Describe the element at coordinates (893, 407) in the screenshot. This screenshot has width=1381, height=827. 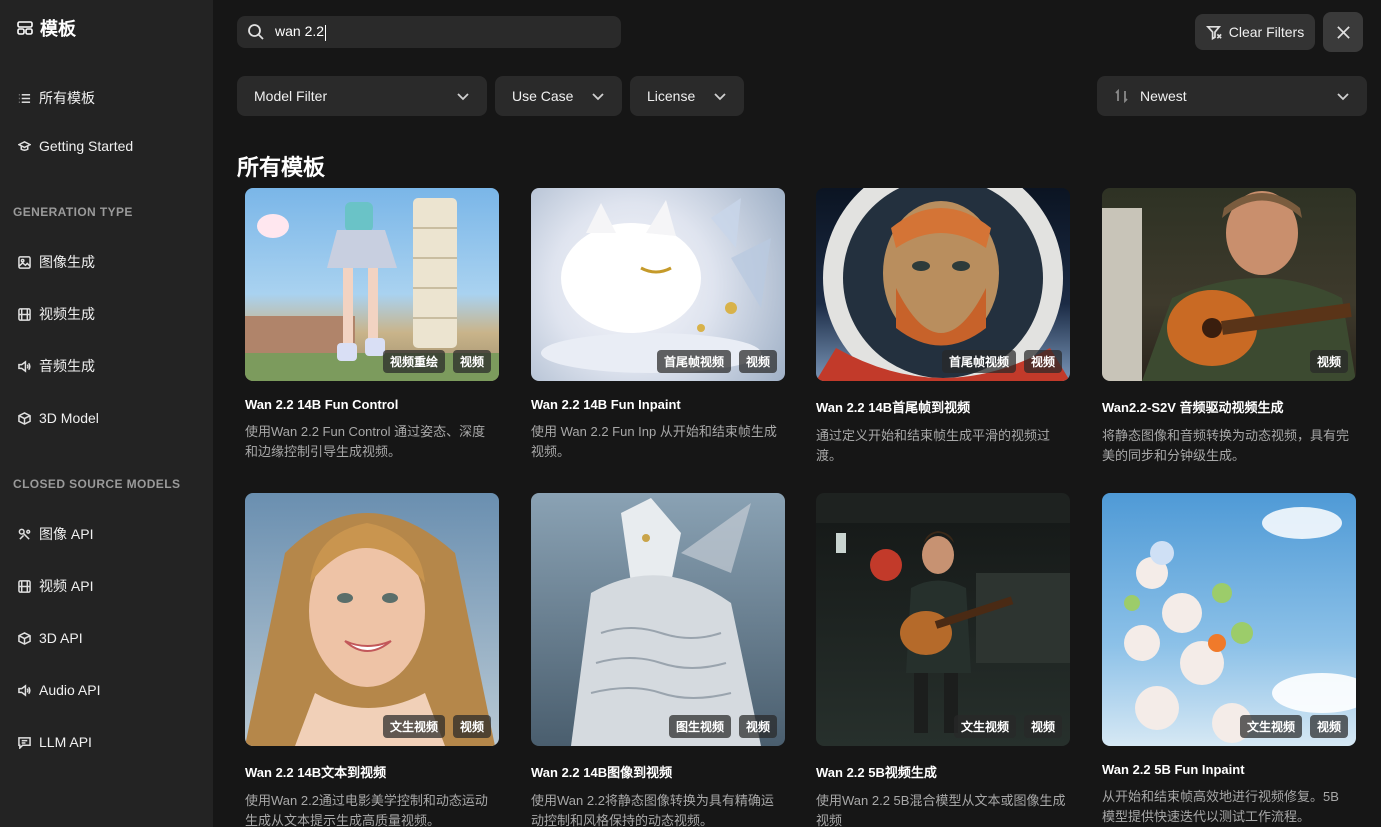
I see `card-title: Wan 2.2 14B首尾帧到视频` at that location.